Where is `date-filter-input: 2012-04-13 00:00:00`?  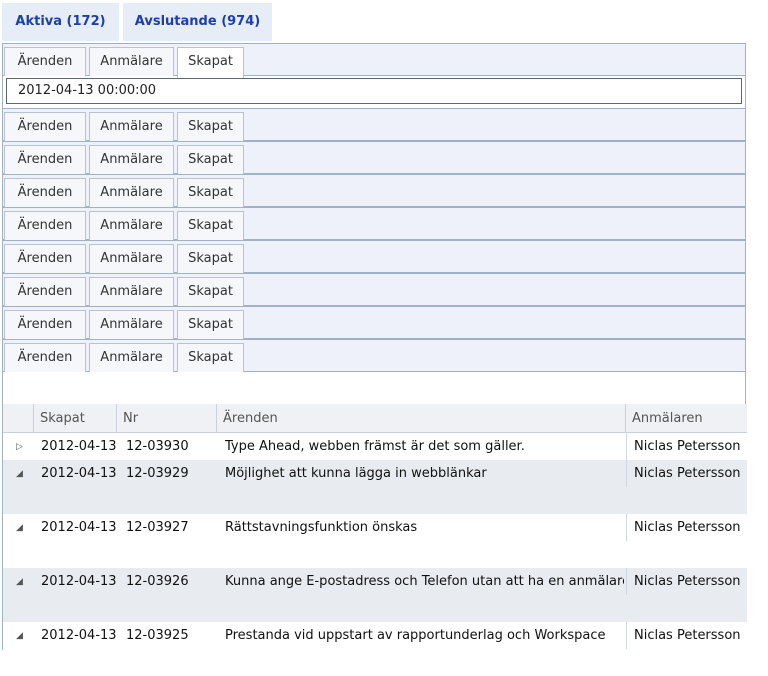
date-filter-input: 2012-04-13 00:00:00 is located at coordinates (374, 91).